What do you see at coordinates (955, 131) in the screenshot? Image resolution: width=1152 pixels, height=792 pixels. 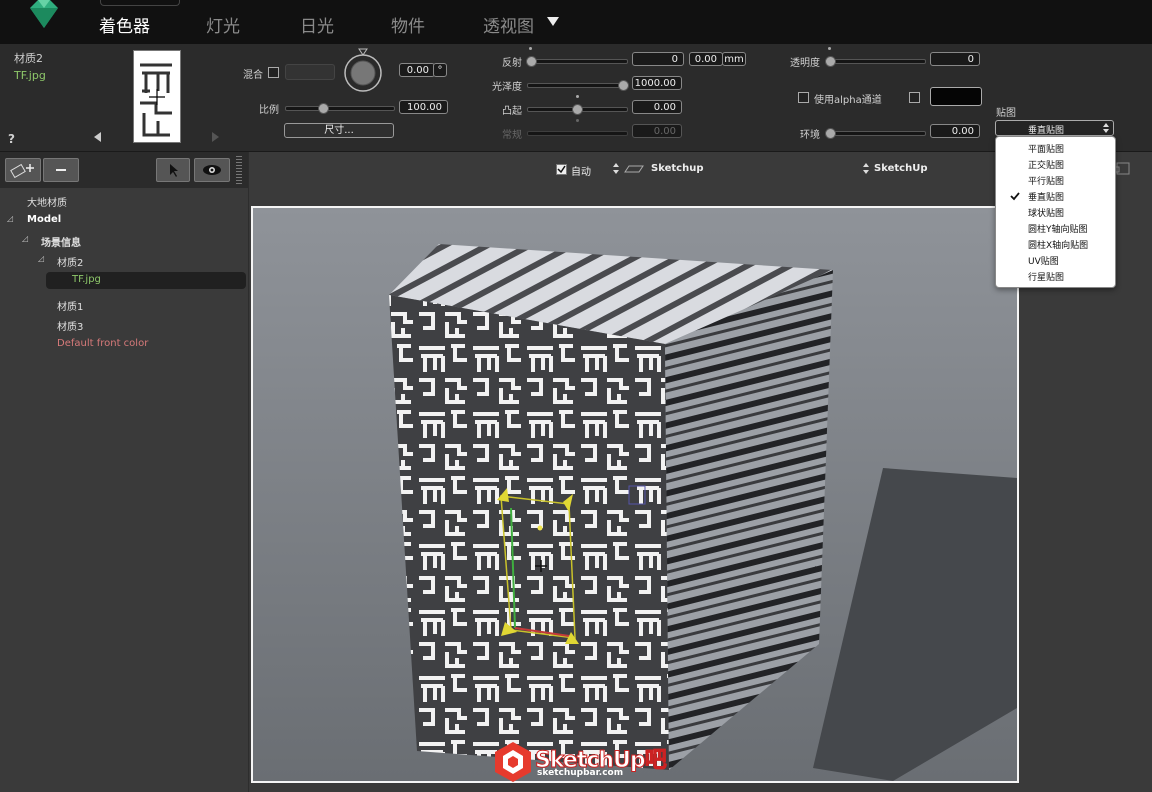 I see `environment-value-field: 0.00` at bounding box center [955, 131].